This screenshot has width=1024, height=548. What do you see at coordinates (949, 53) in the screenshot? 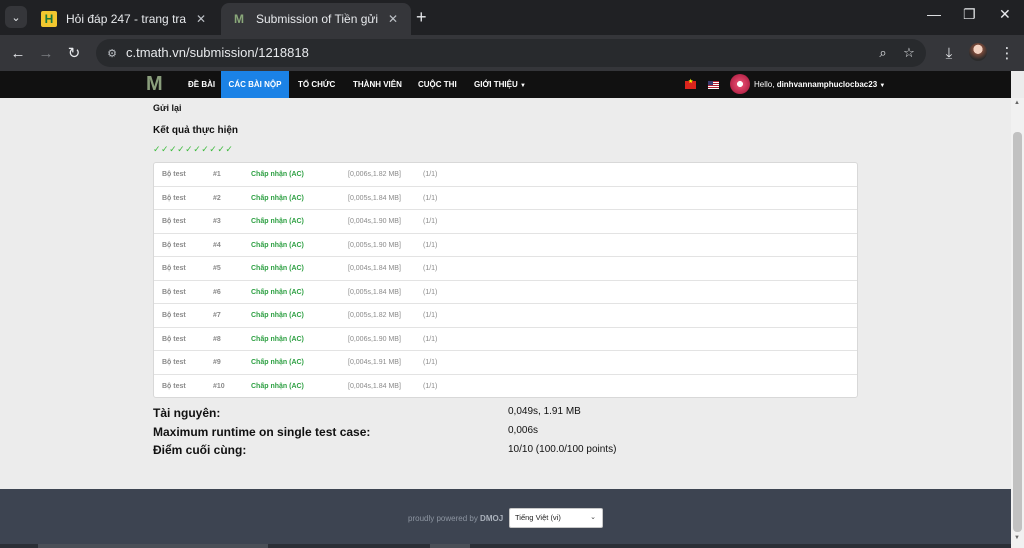
I see `download-icon: ⤓` at bounding box center [949, 53].